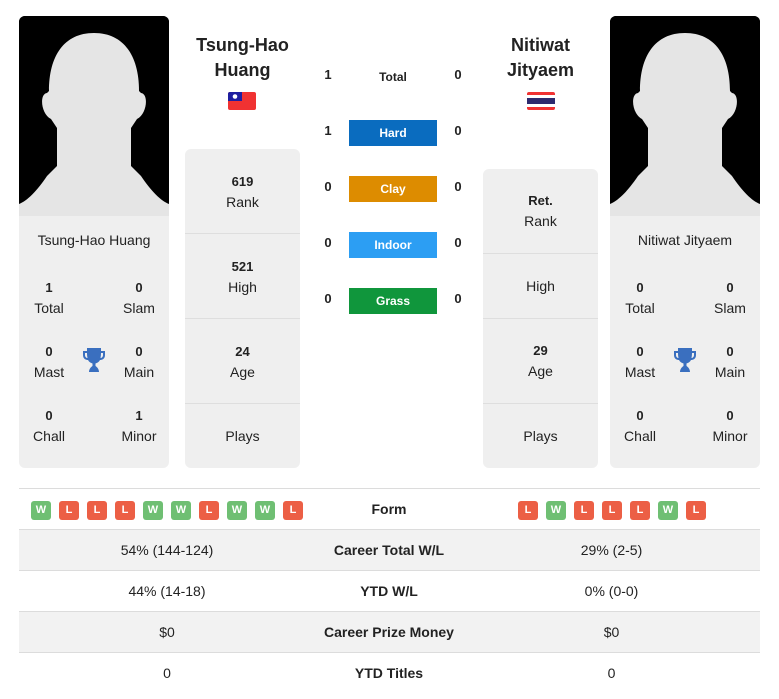 The height and width of the screenshot is (699, 779). What do you see at coordinates (458, 186) in the screenshot?
I see `h2h-clay-p2: 0` at bounding box center [458, 186].